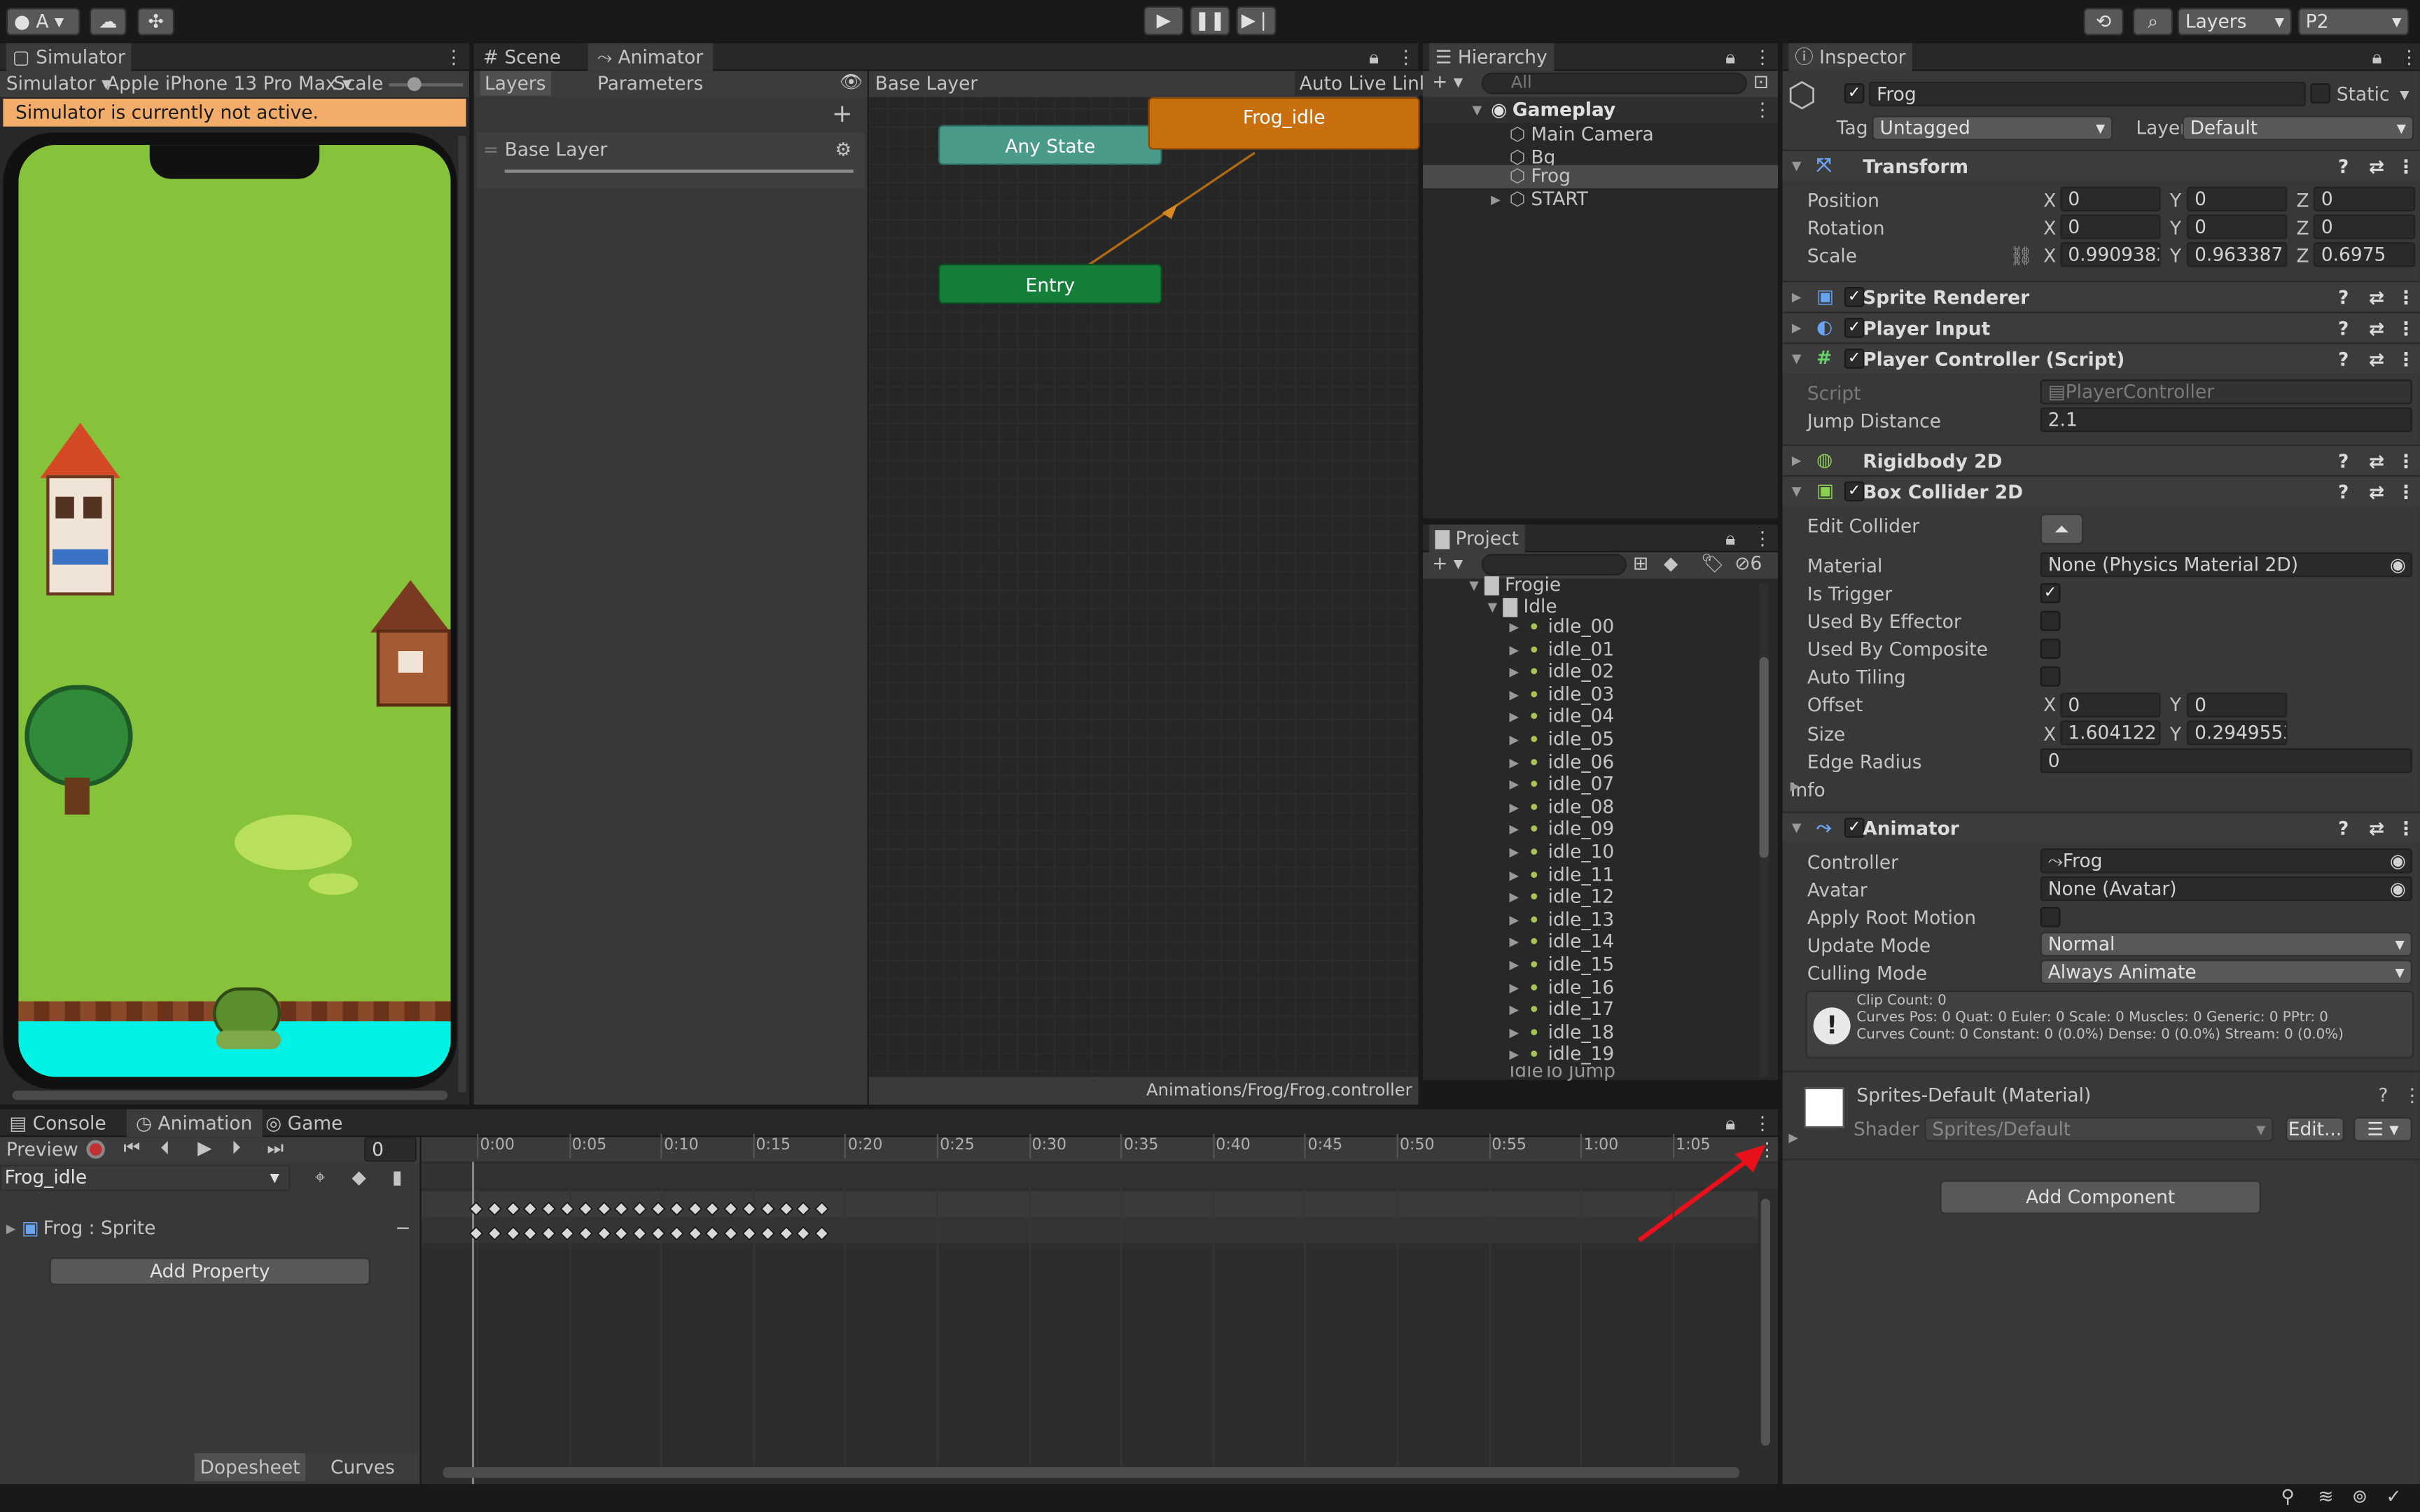 The width and height of the screenshot is (2420, 1512). What do you see at coordinates (627, 83) in the screenshot?
I see `parameters-tab: Parameters` at bounding box center [627, 83].